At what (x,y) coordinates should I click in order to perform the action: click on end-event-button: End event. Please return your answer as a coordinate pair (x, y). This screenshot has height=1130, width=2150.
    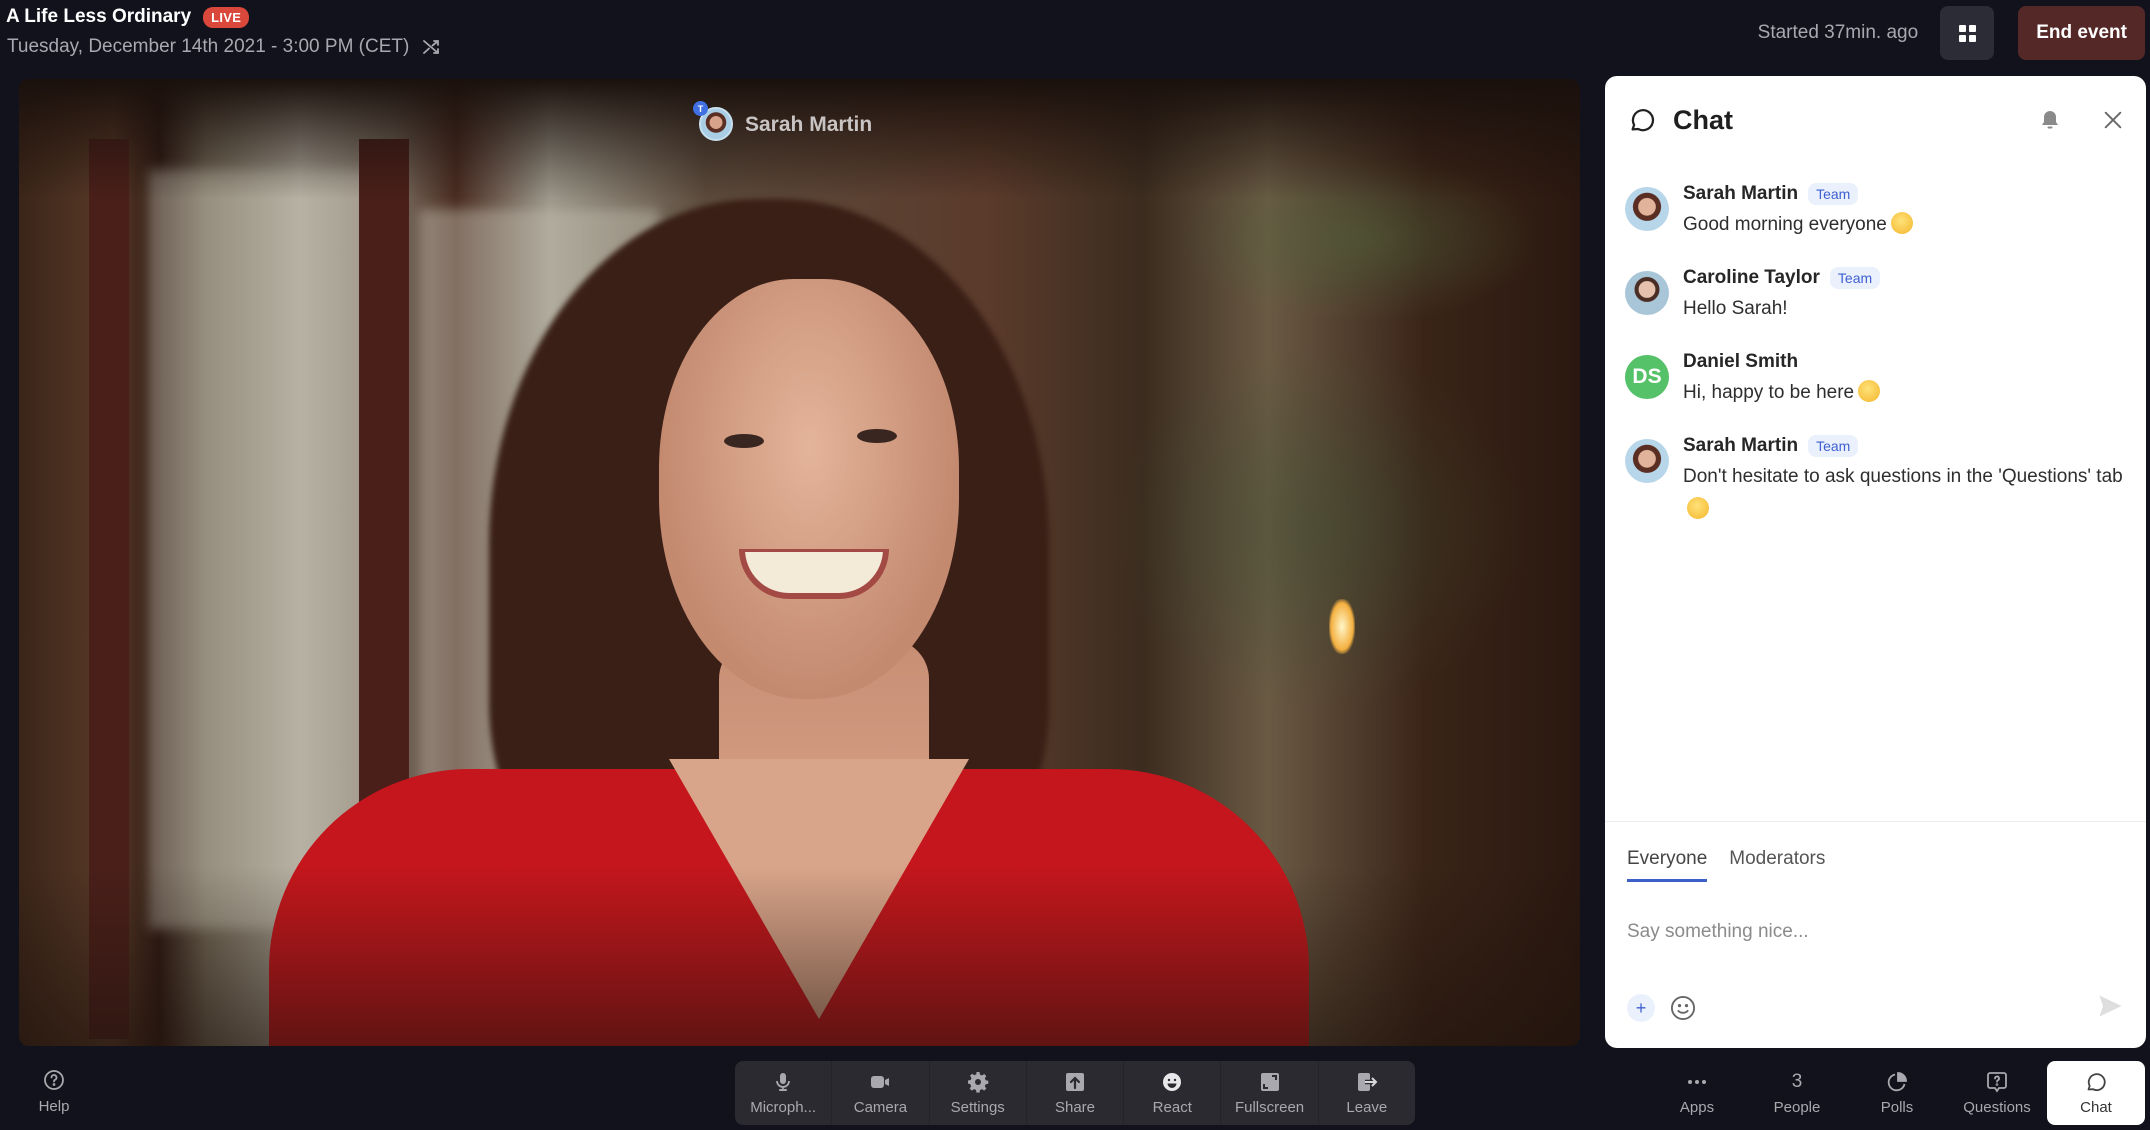
    Looking at the image, I should click on (2081, 33).